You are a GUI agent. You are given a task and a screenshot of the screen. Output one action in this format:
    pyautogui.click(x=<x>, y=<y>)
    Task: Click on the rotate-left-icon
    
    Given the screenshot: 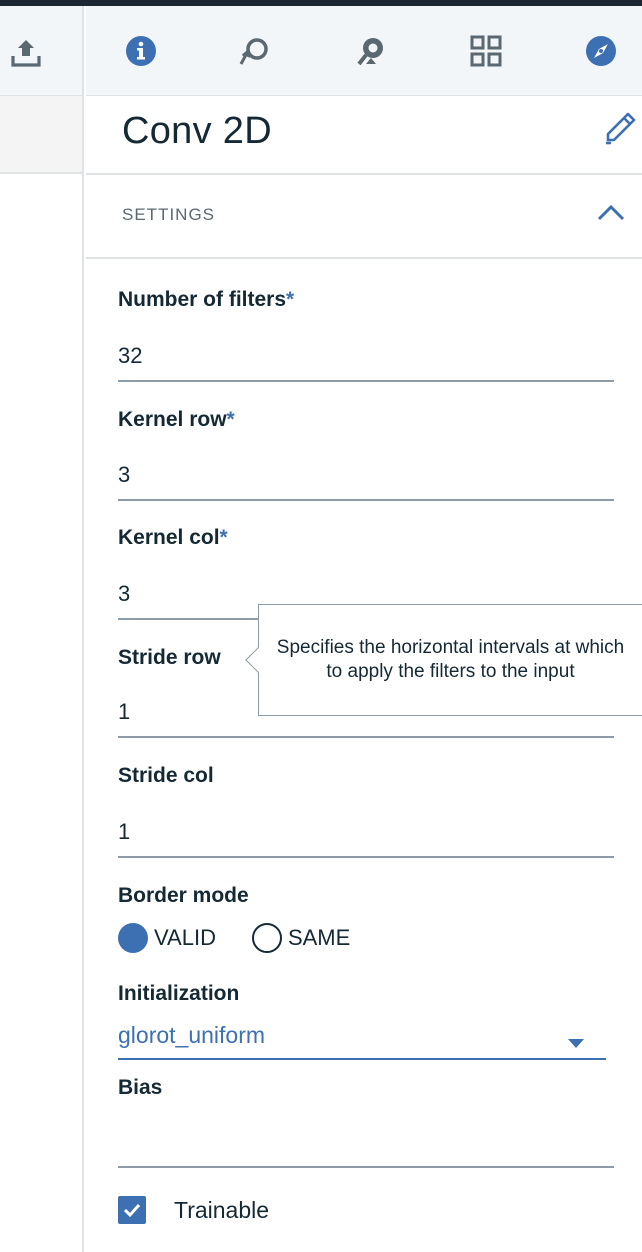 What is the action you would take?
    pyautogui.click(x=255, y=51)
    